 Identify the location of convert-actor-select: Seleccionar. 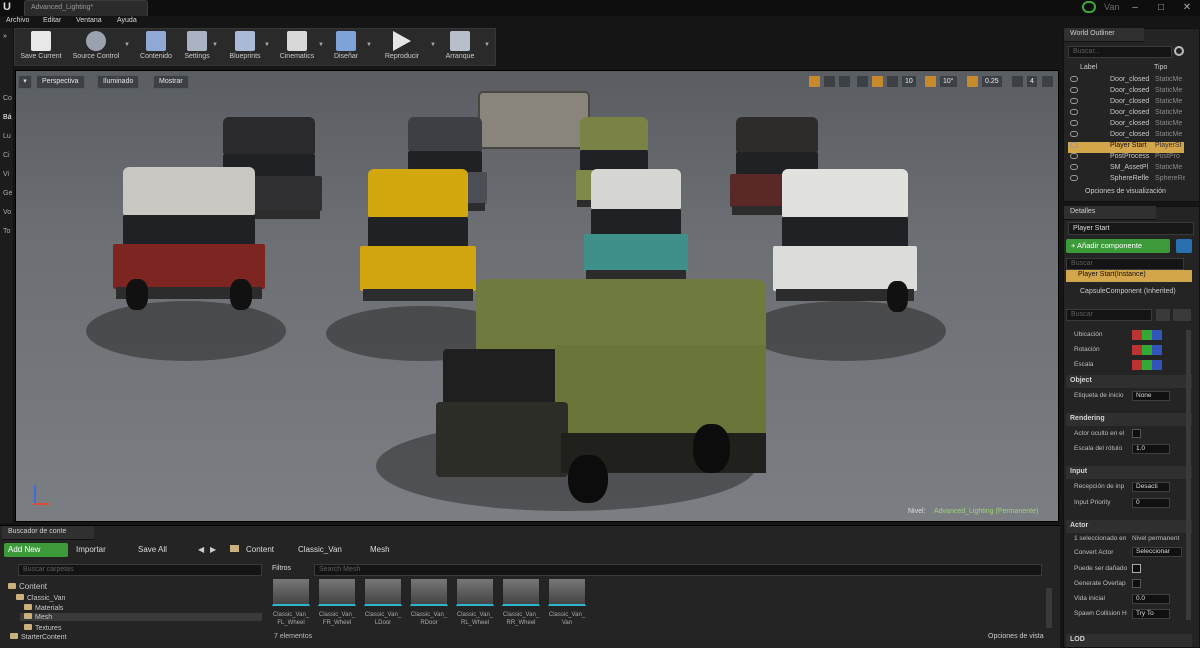
(1157, 552).